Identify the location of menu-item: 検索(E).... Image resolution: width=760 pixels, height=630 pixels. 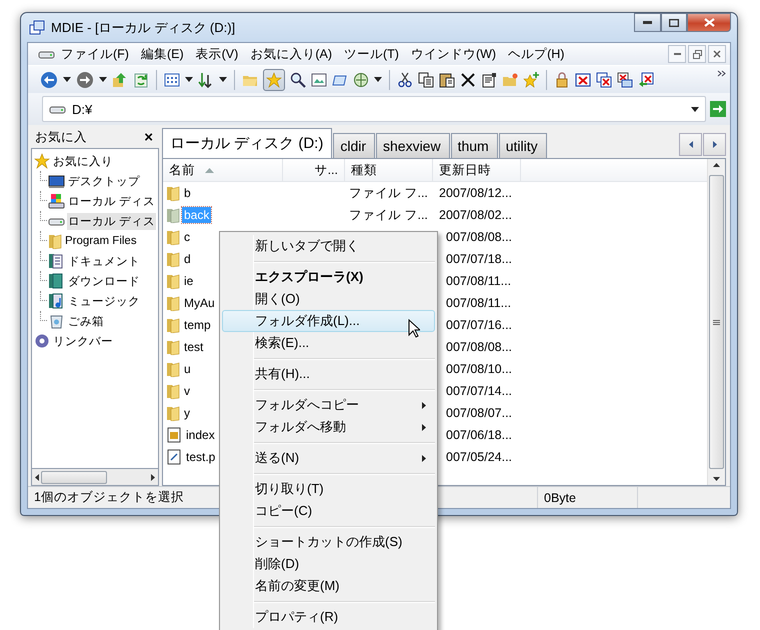
(328, 343).